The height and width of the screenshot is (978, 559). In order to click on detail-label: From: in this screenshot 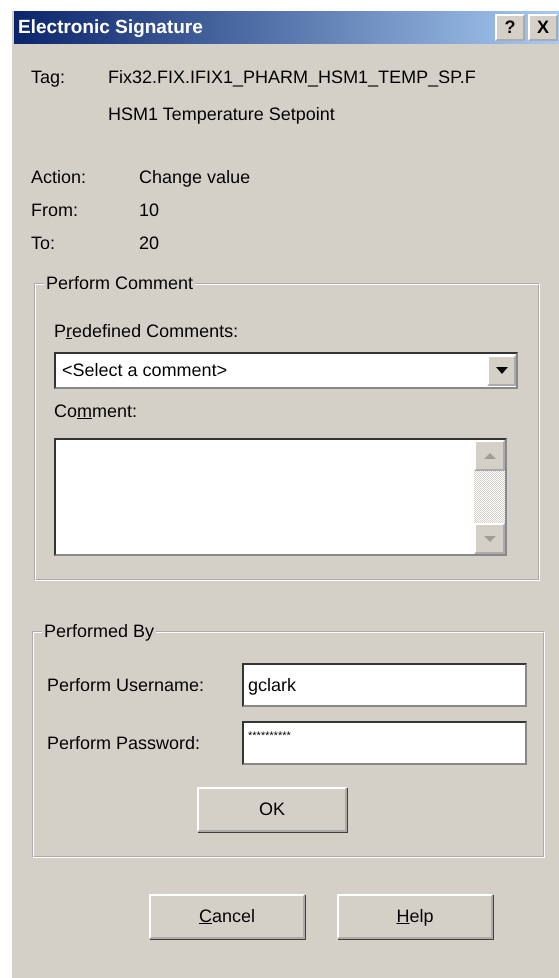, I will do `click(55, 210)`.